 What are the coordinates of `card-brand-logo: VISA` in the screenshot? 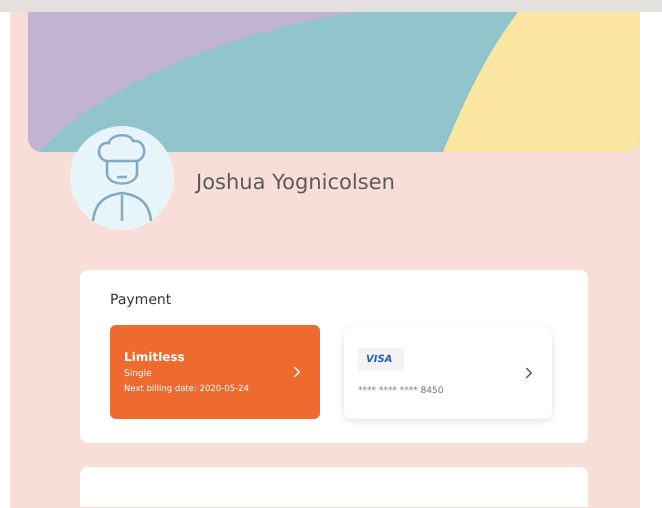 It's located at (381, 359).